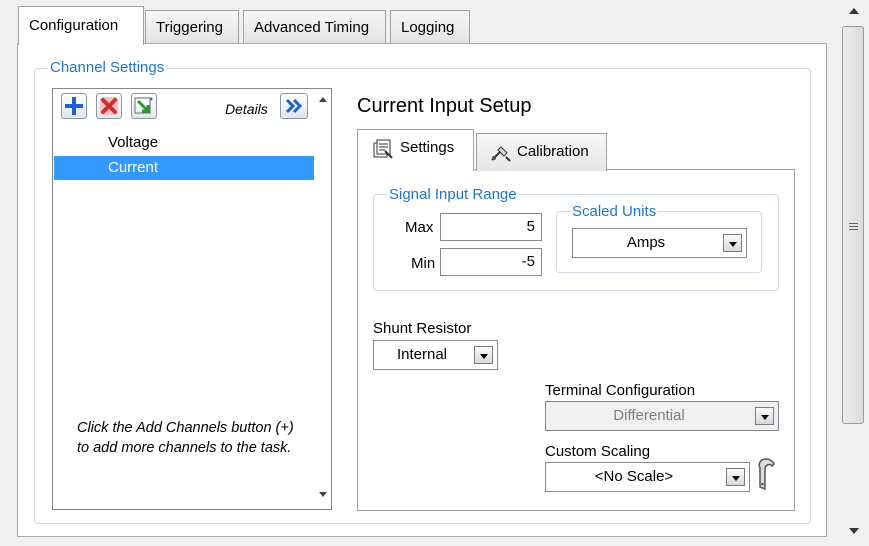  Describe the element at coordinates (314, 26) in the screenshot. I see `tab-advanced-timing: Advanced Timing` at that location.